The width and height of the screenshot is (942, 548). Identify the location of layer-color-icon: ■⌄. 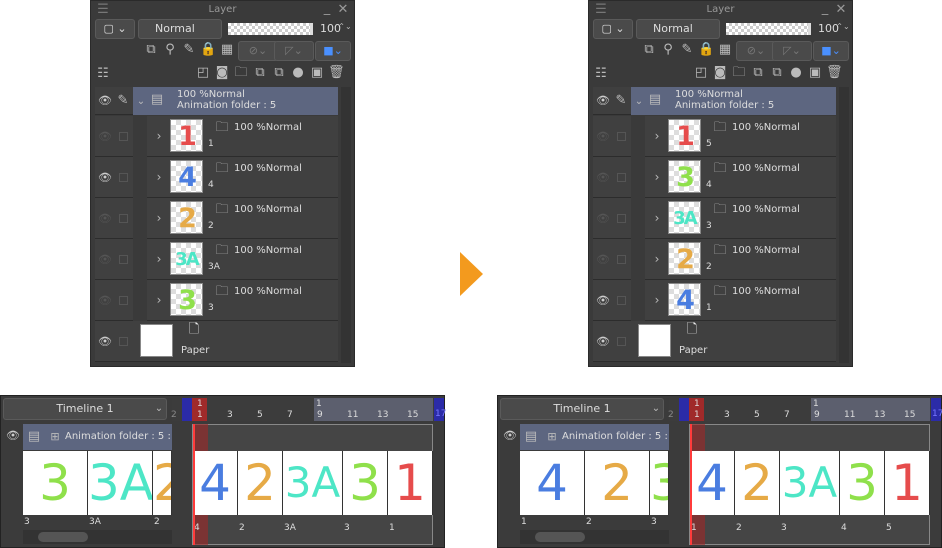
(333, 51).